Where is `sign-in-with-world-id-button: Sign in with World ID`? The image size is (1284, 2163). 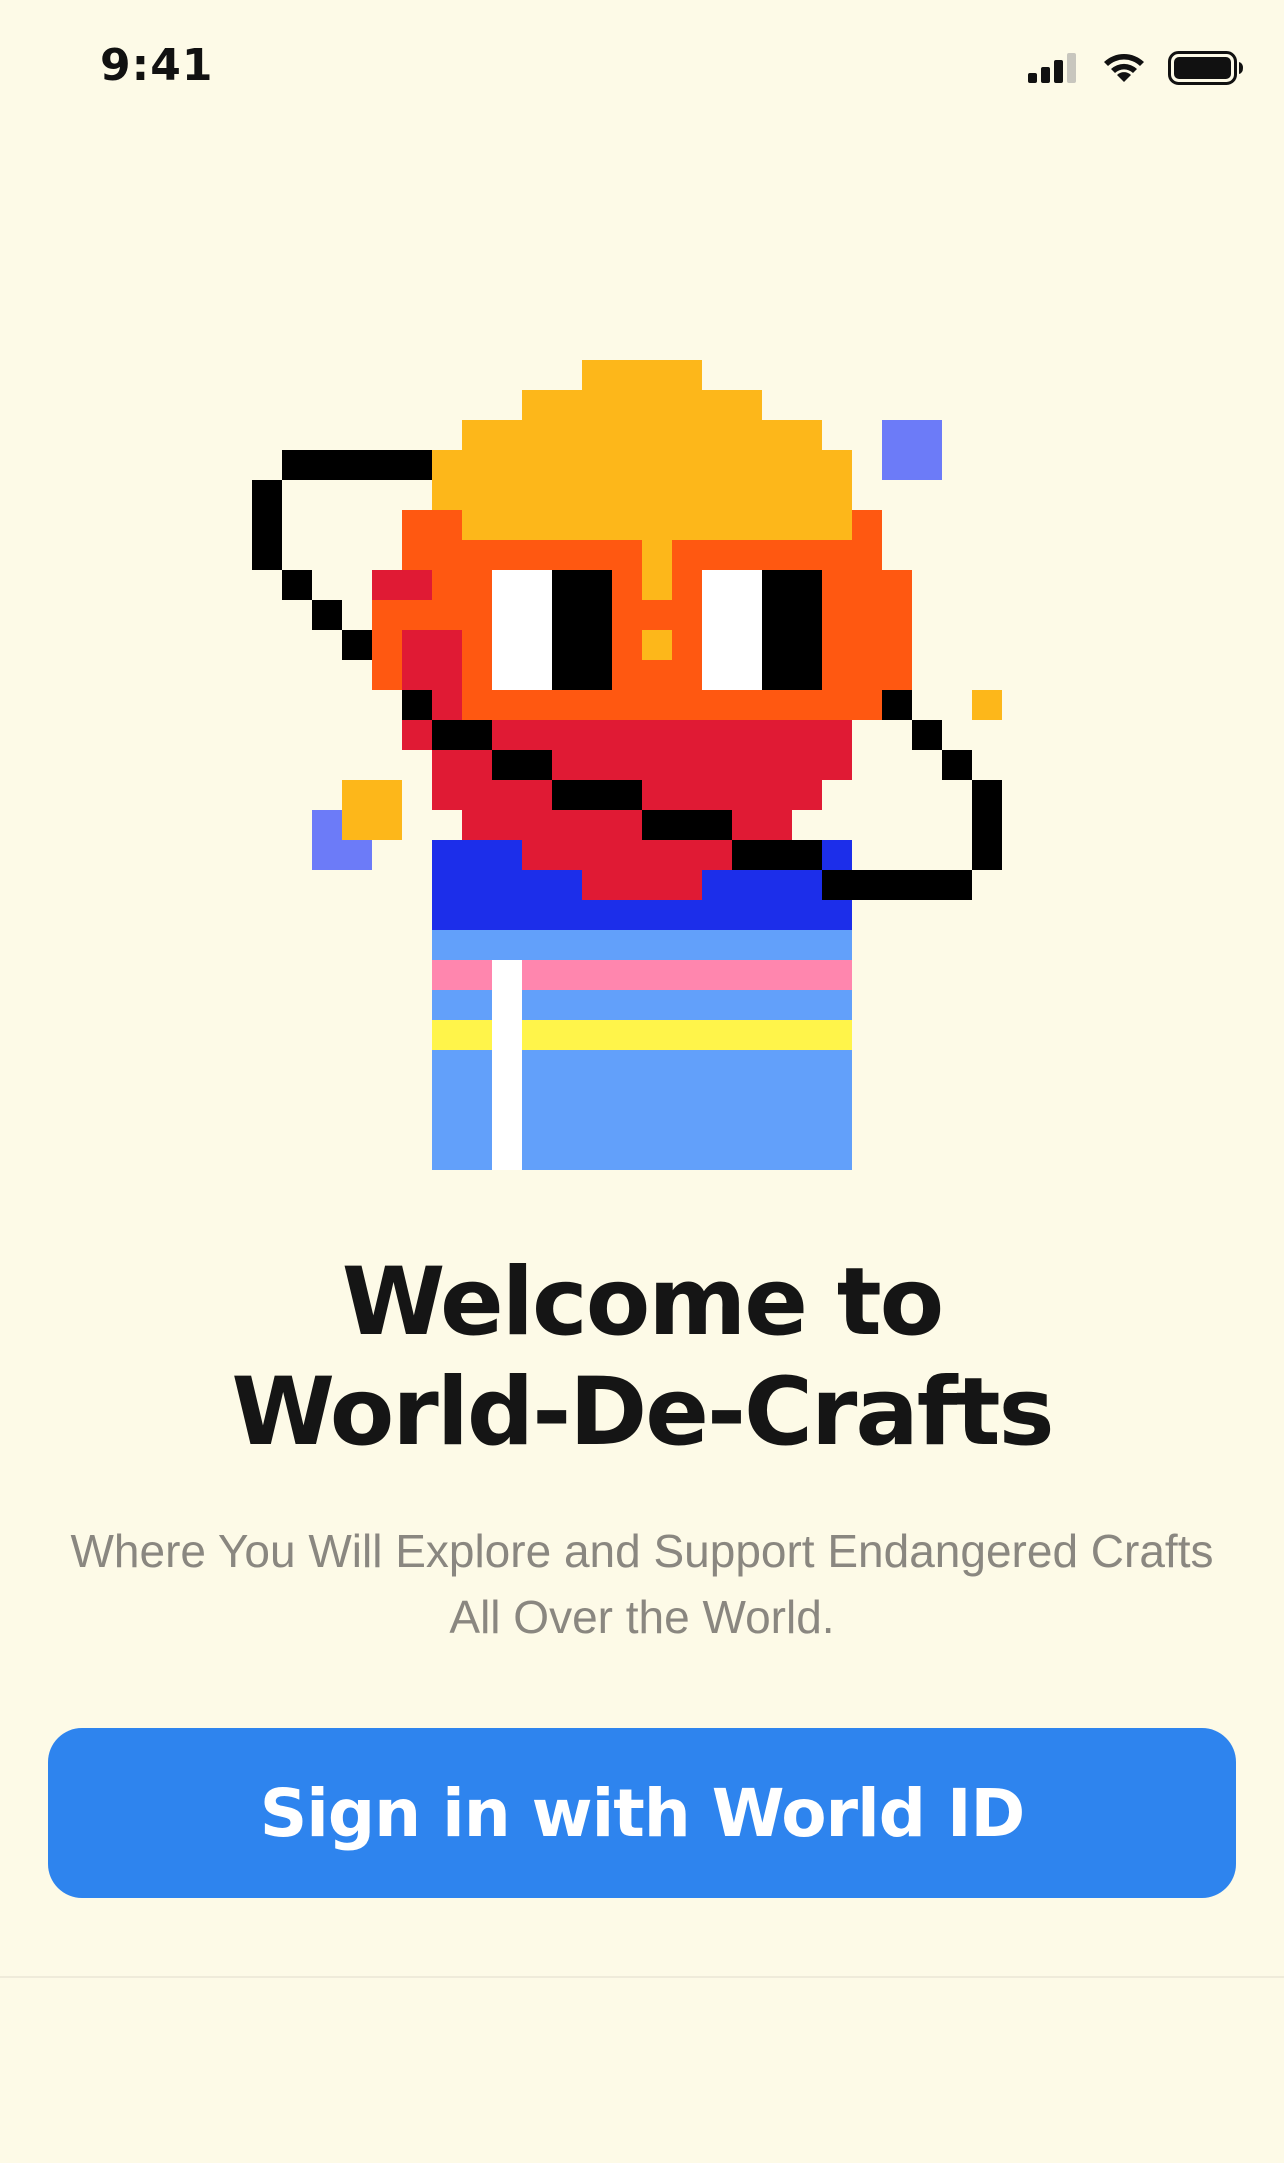
sign-in-with-world-id-button: Sign in with World ID is located at coordinates (642, 1813).